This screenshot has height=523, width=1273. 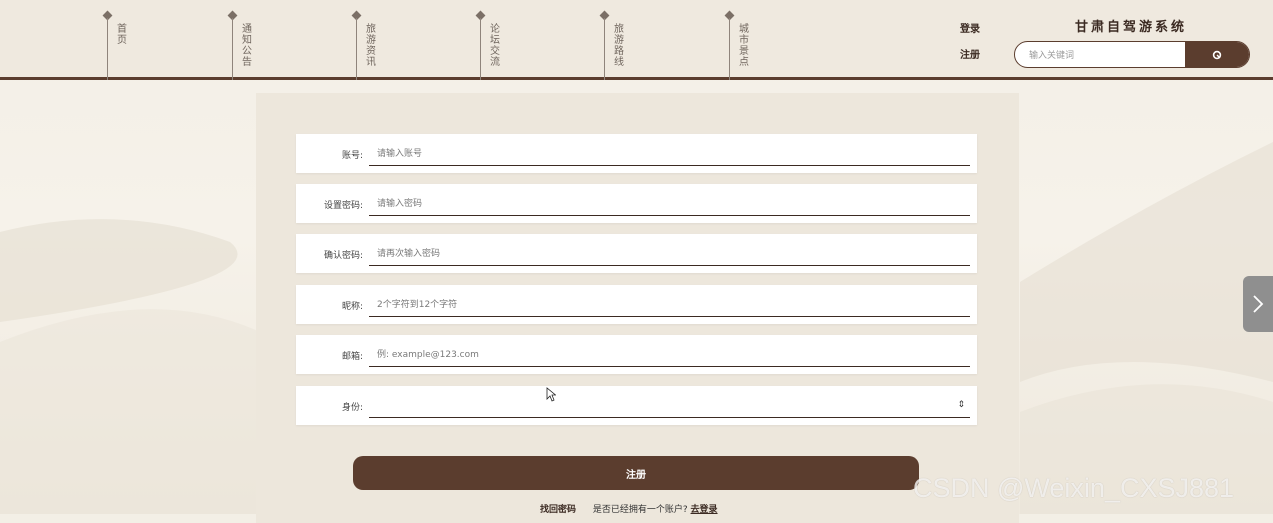 I want to click on nav-label: 旅游资讯, so click(x=371, y=46).